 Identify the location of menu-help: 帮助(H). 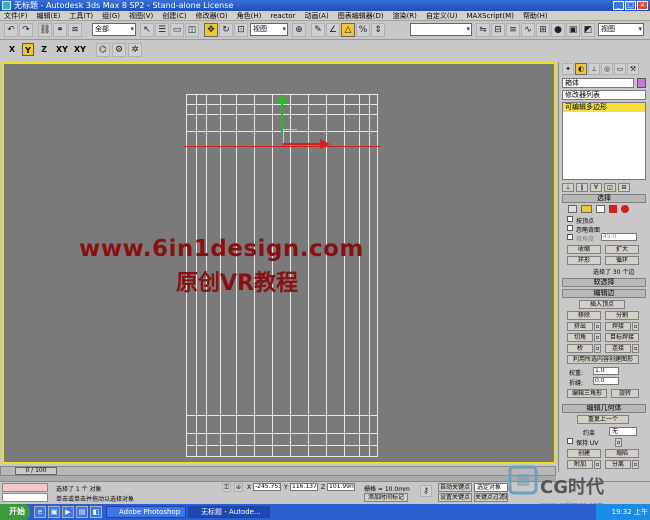
(535, 16).